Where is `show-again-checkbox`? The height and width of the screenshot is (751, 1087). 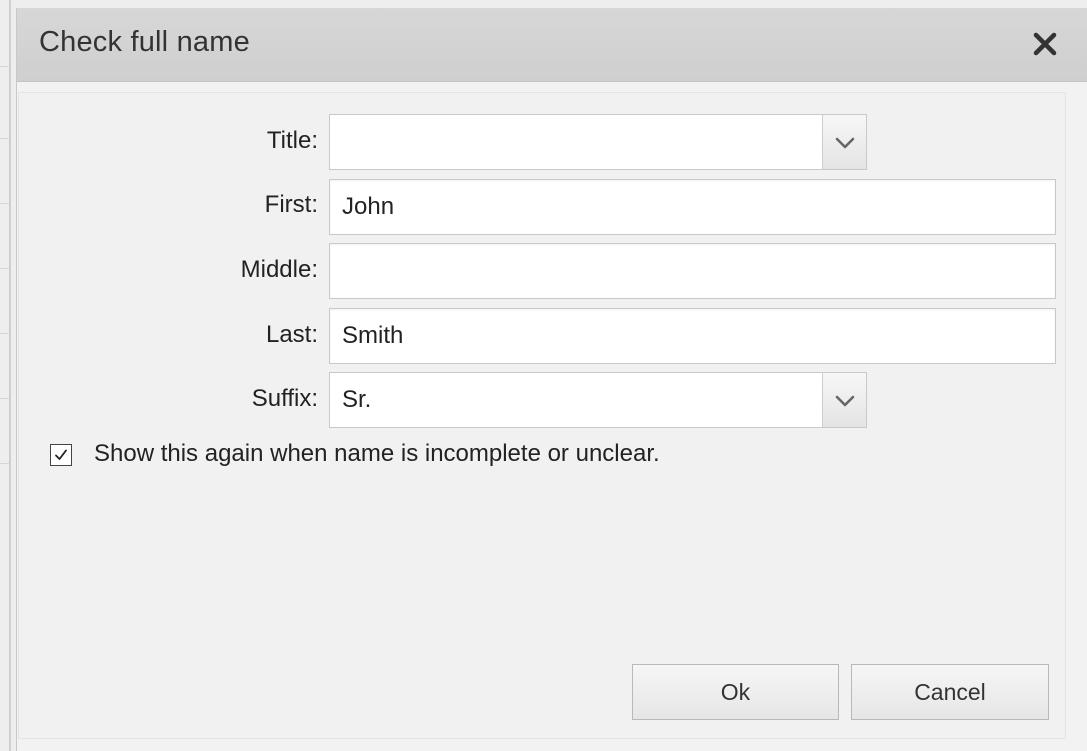 show-again-checkbox is located at coordinates (61, 455).